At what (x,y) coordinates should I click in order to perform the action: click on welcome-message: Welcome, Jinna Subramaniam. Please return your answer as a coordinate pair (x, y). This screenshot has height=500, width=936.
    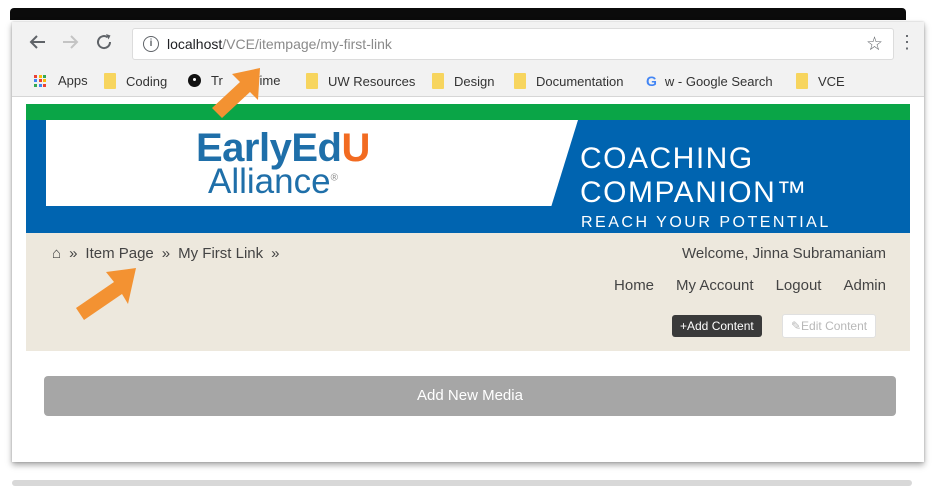
    Looking at the image, I should click on (784, 253).